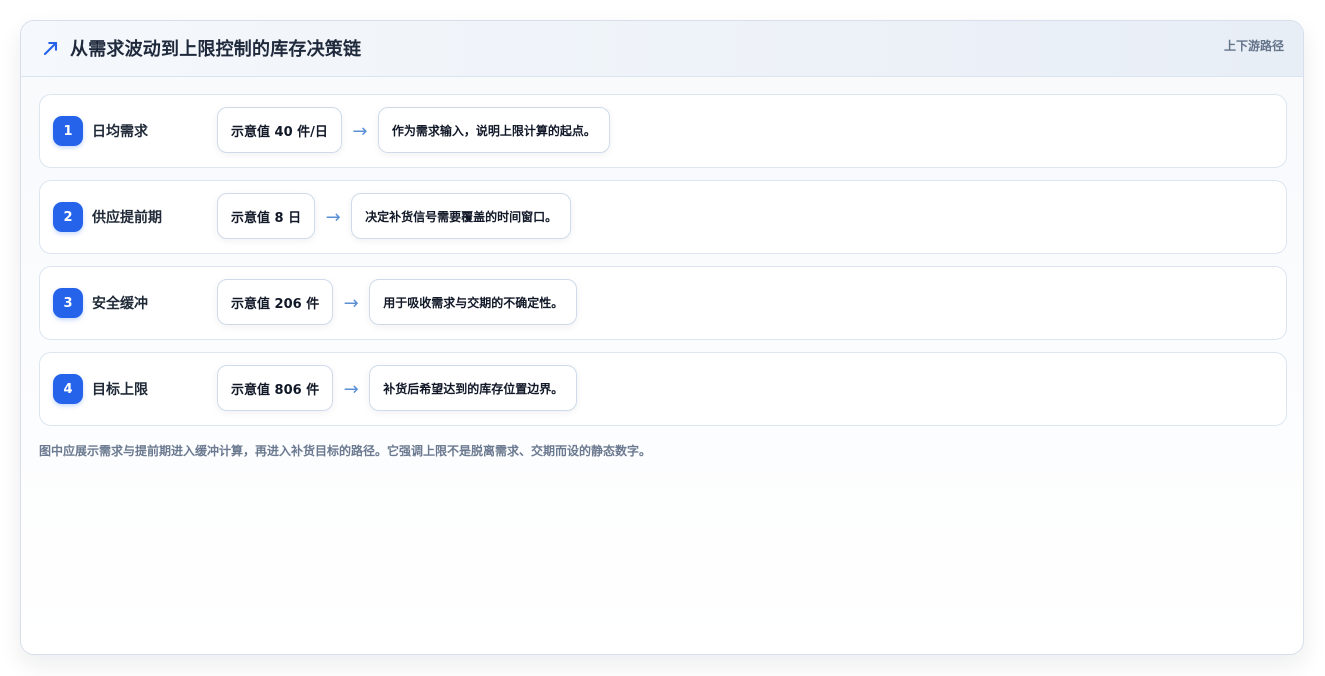 Image resolution: width=1325 pixels, height=676 pixels. Describe the element at coordinates (461, 216) in the screenshot. I see `description-chip: 决定补货信号需要覆盖的时间窗口。` at that location.